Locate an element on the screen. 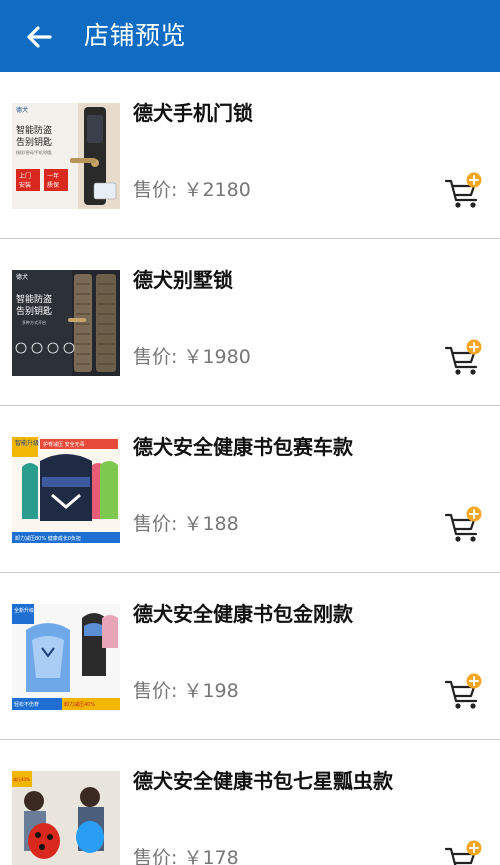  brand-text: 德犬 is located at coordinates (22, 110).